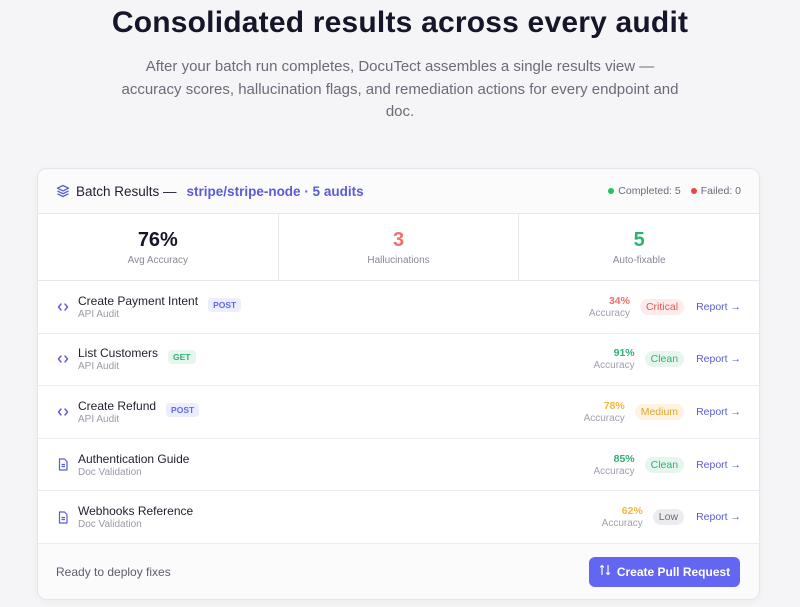 Image resolution: width=800 pixels, height=607 pixels. What do you see at coordinates (624, 458) in the screenshot?
I see `accuracy-value: 85%` at bounding box center [624, 458].